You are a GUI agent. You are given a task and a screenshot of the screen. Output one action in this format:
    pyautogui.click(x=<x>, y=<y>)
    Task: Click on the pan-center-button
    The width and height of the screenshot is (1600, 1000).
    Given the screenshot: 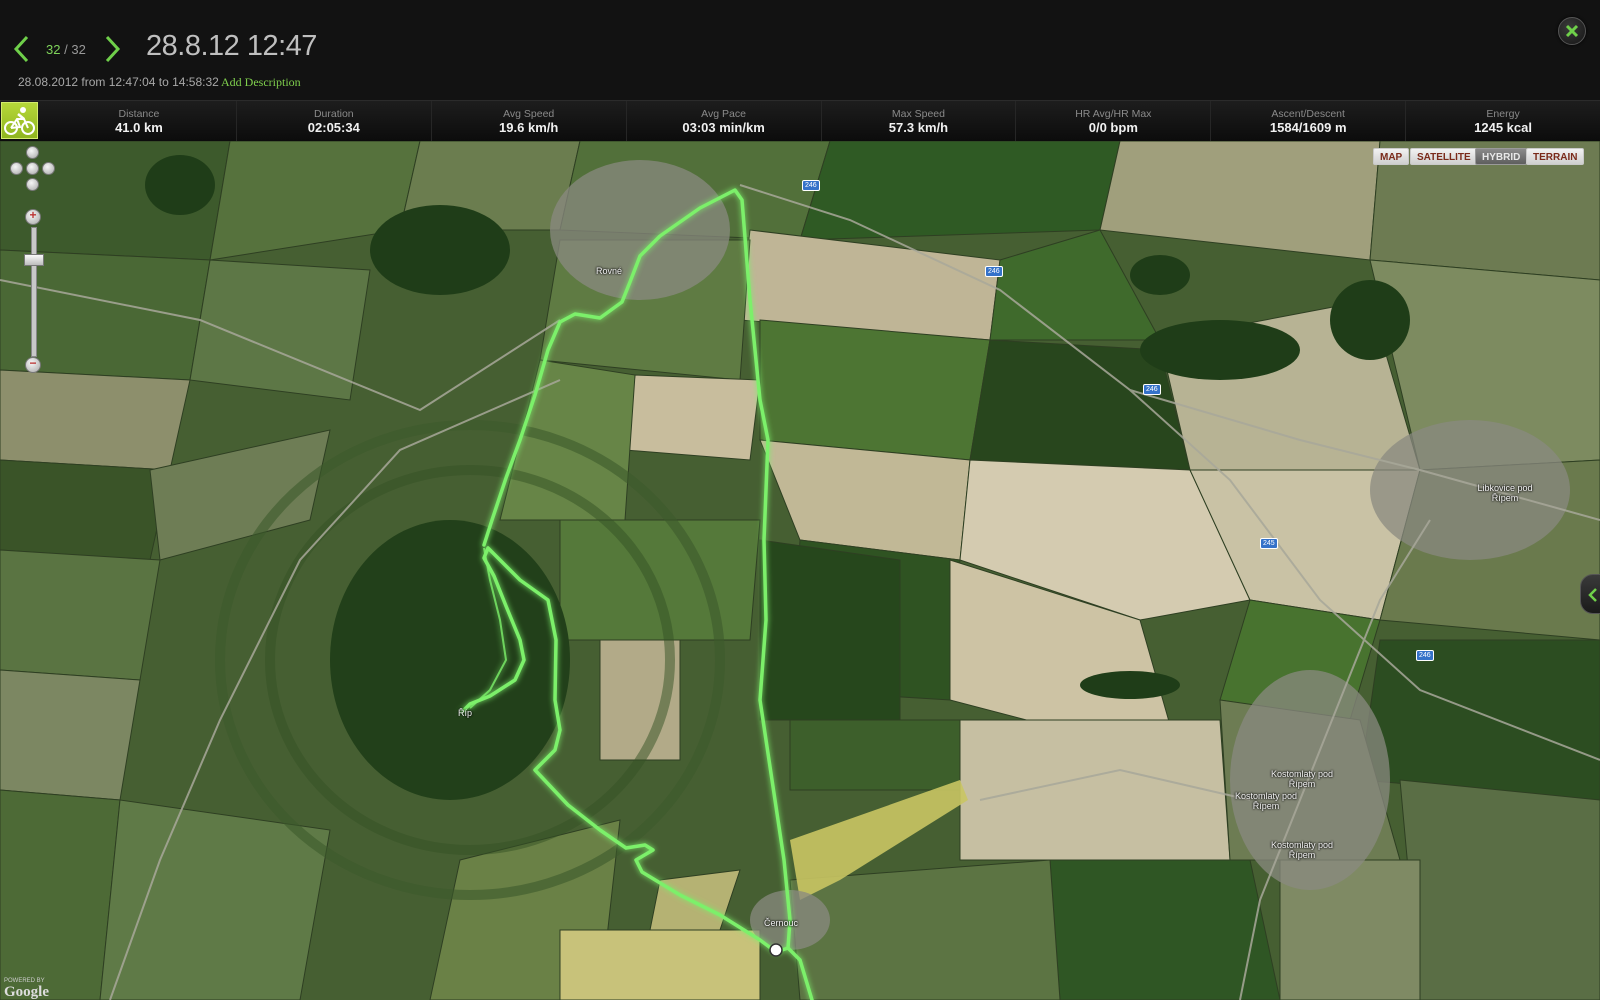 What is the action you would take?
    pyautogui.click(x=32, y=168)
    